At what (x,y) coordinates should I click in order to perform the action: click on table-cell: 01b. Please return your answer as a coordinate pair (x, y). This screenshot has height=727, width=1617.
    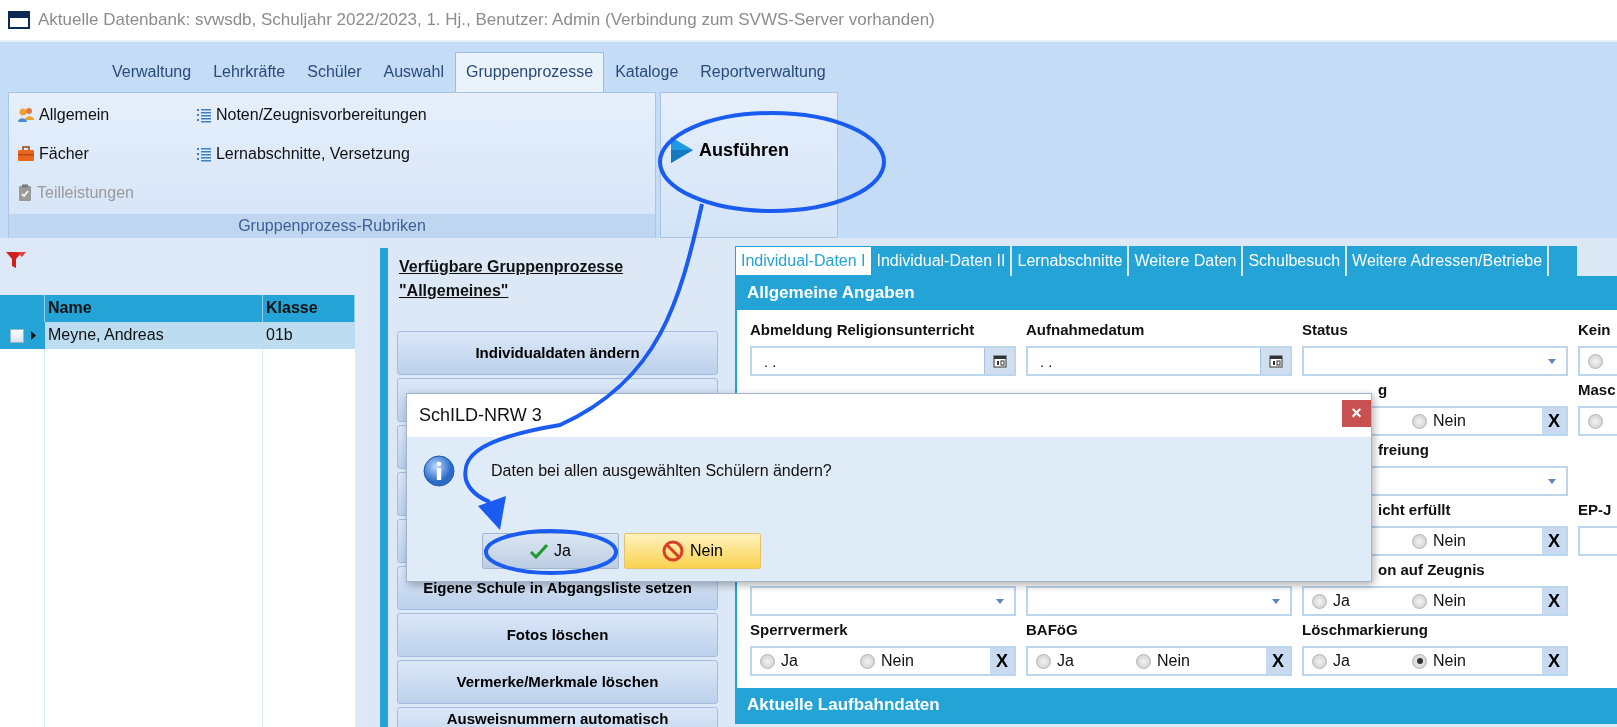
    Looking at the image, I should click on (309, 335).